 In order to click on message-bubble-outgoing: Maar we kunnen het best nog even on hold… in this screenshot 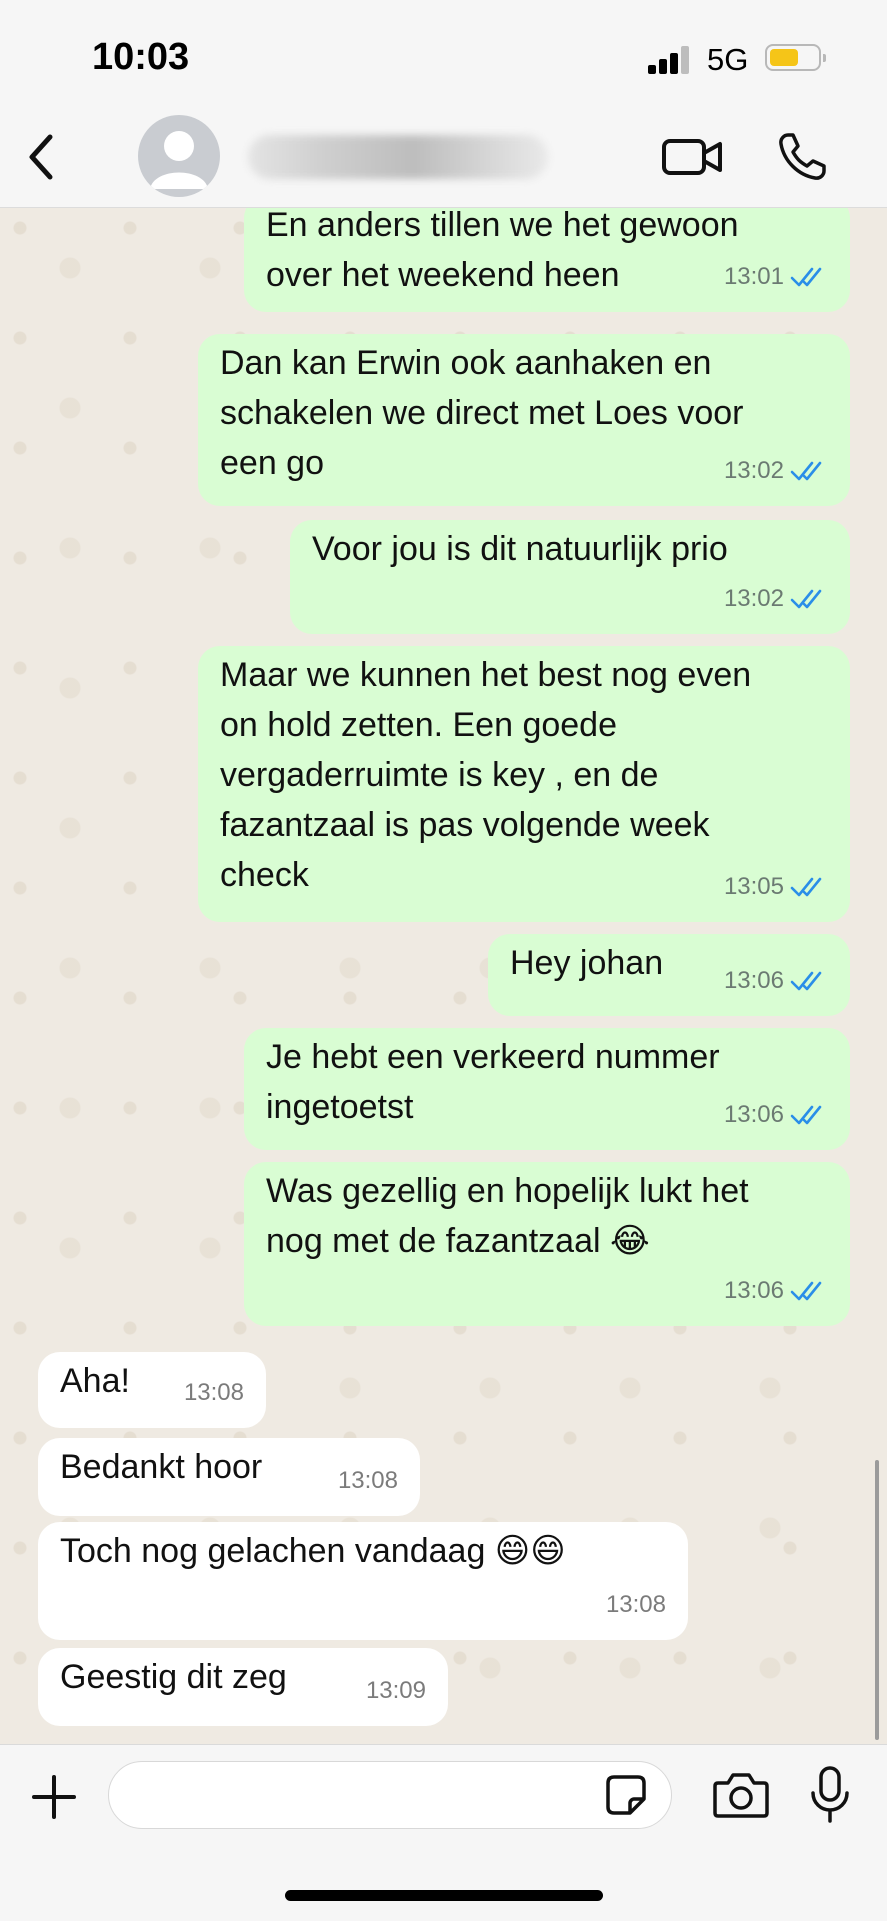, I will do `click(524, 784)`.